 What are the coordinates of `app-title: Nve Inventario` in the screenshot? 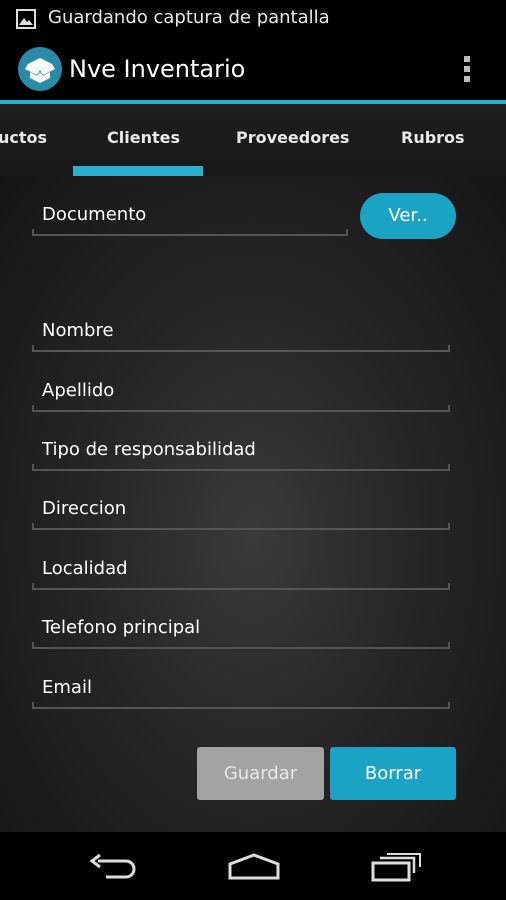 It's located at (157, 69).